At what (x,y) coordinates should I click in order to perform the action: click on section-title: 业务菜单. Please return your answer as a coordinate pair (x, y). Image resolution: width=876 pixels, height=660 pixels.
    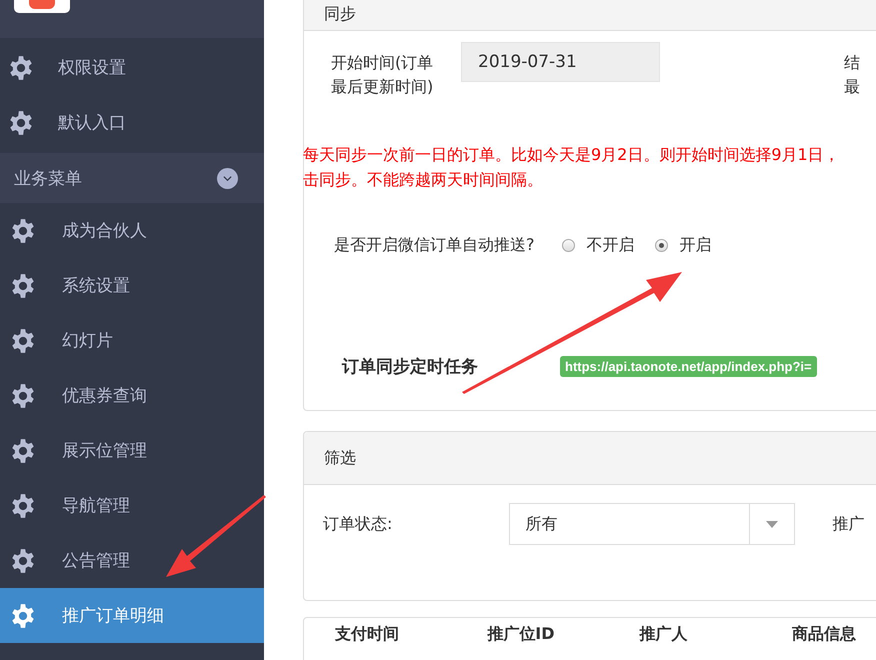
    Looking at the image, I should click on (48, 179).